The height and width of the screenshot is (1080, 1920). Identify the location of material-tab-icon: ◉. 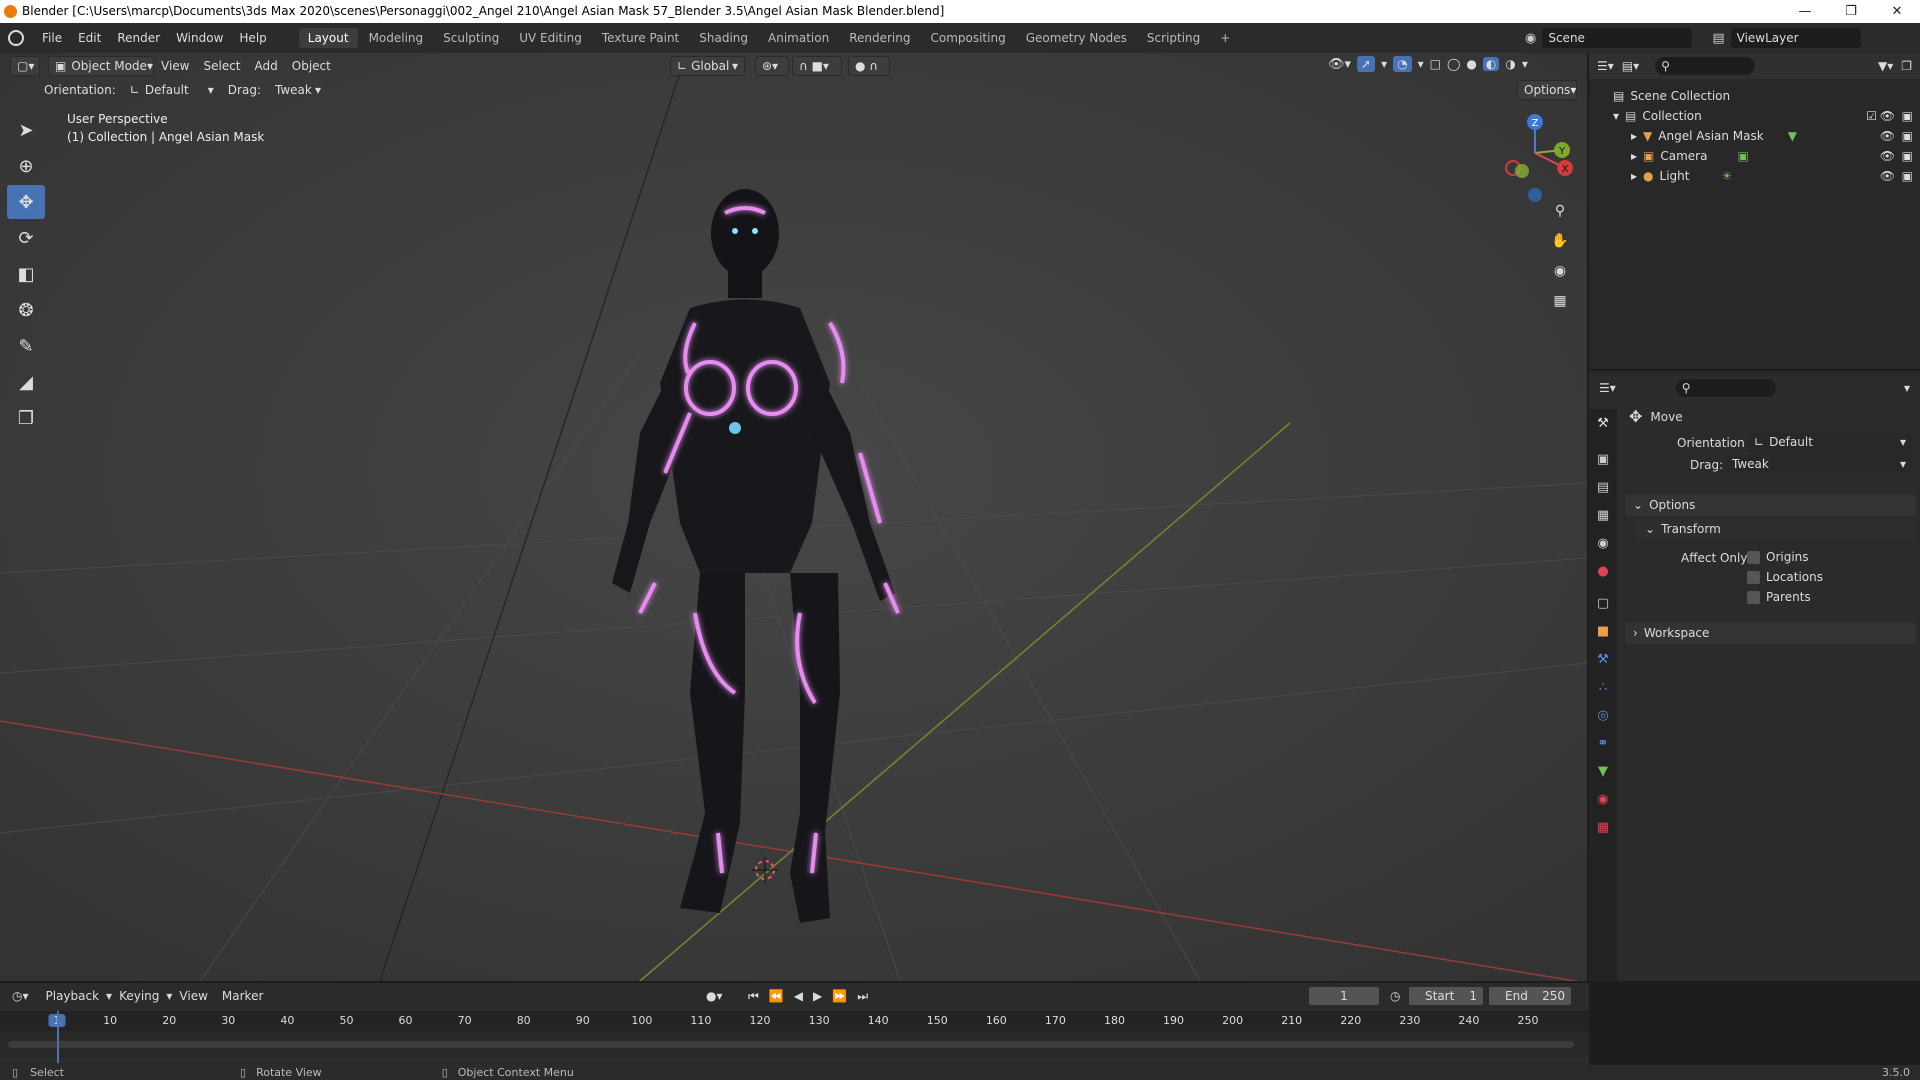
(1603, 799).